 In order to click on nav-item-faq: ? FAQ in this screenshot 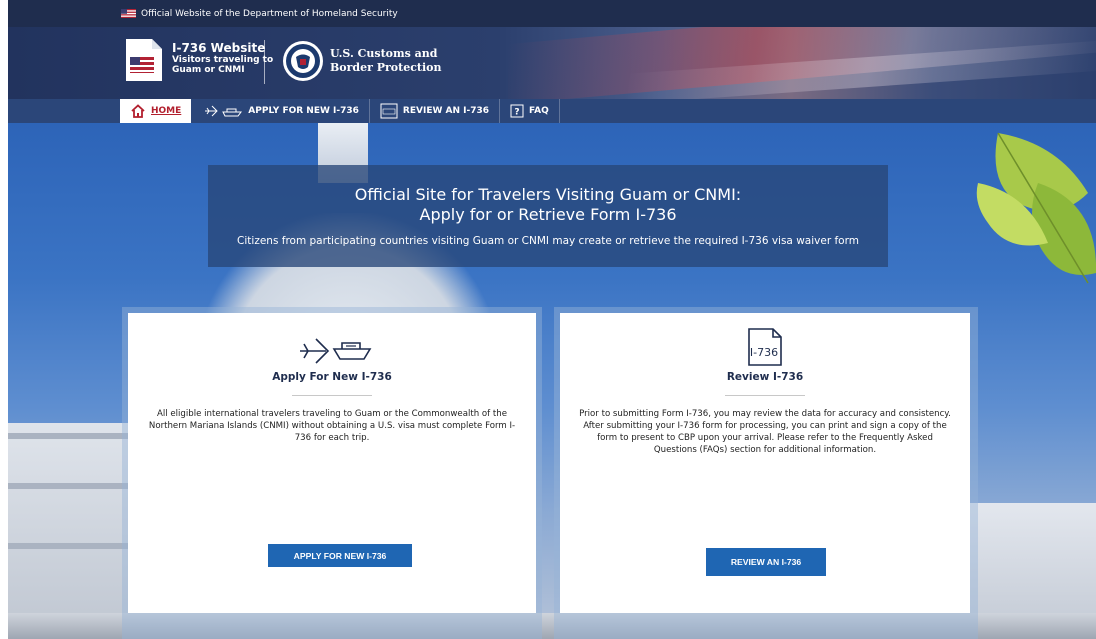, I will do `click(530, 111)`.